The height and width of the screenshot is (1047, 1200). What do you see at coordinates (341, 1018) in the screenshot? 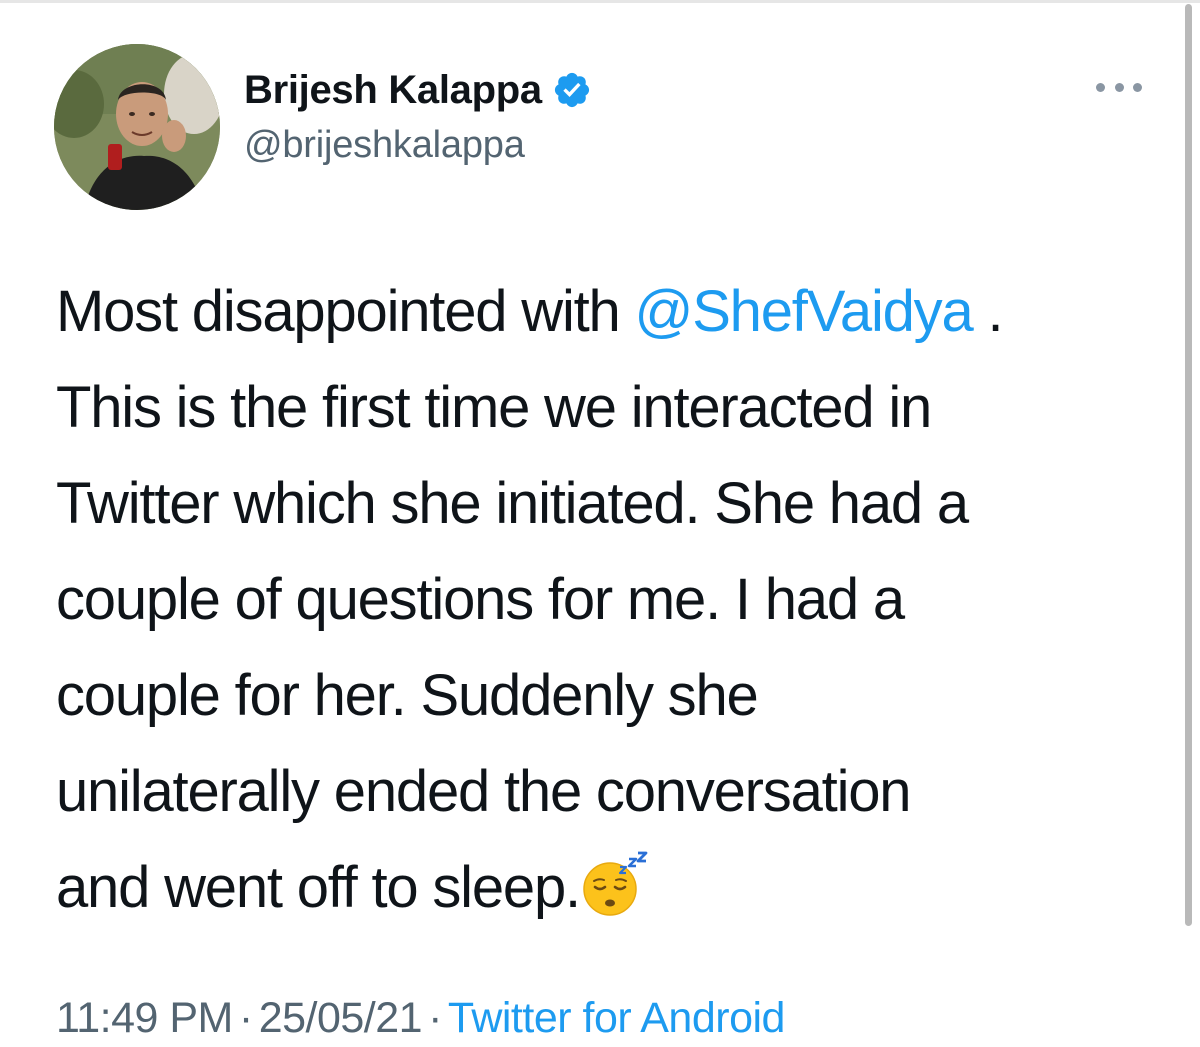
I see `tweet-date: 25/05/21` at bounding box center [341, 1018].